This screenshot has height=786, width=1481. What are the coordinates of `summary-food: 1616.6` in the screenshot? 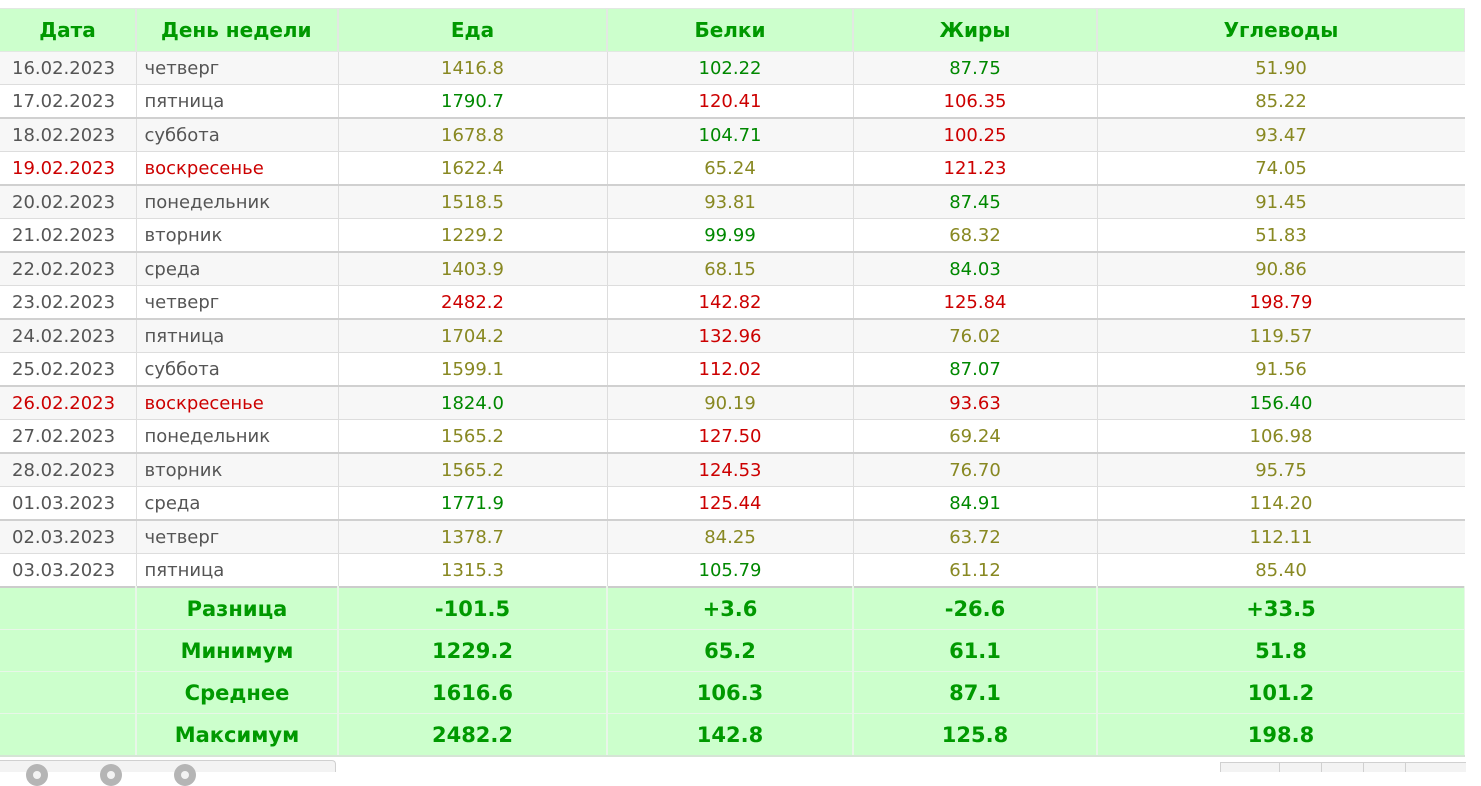 It's located at (473, 692).